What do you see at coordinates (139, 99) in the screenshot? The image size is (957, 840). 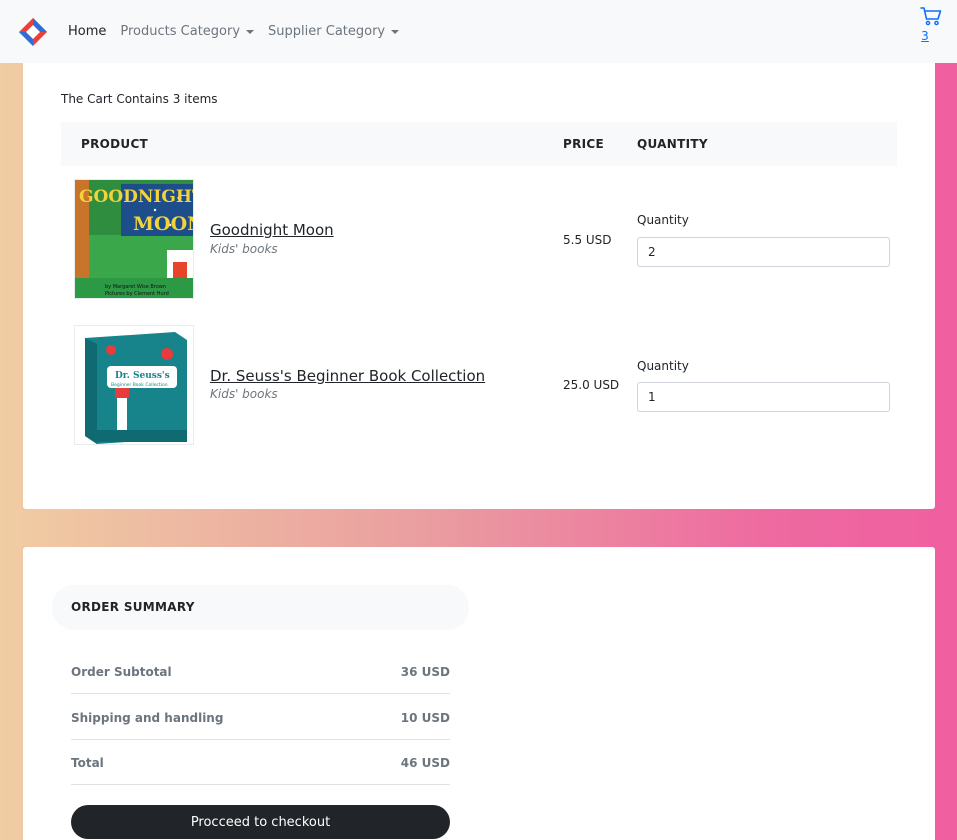 I see `cart-items-count-text: The Cart Contains 3 items` at bounding box center [139, 99].